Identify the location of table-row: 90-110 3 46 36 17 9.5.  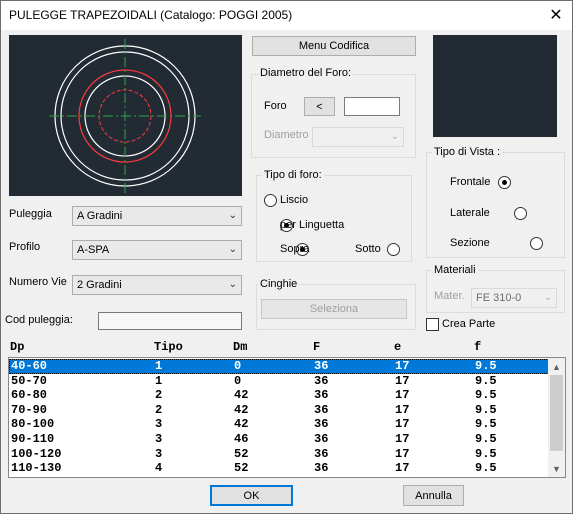
(279, 439).